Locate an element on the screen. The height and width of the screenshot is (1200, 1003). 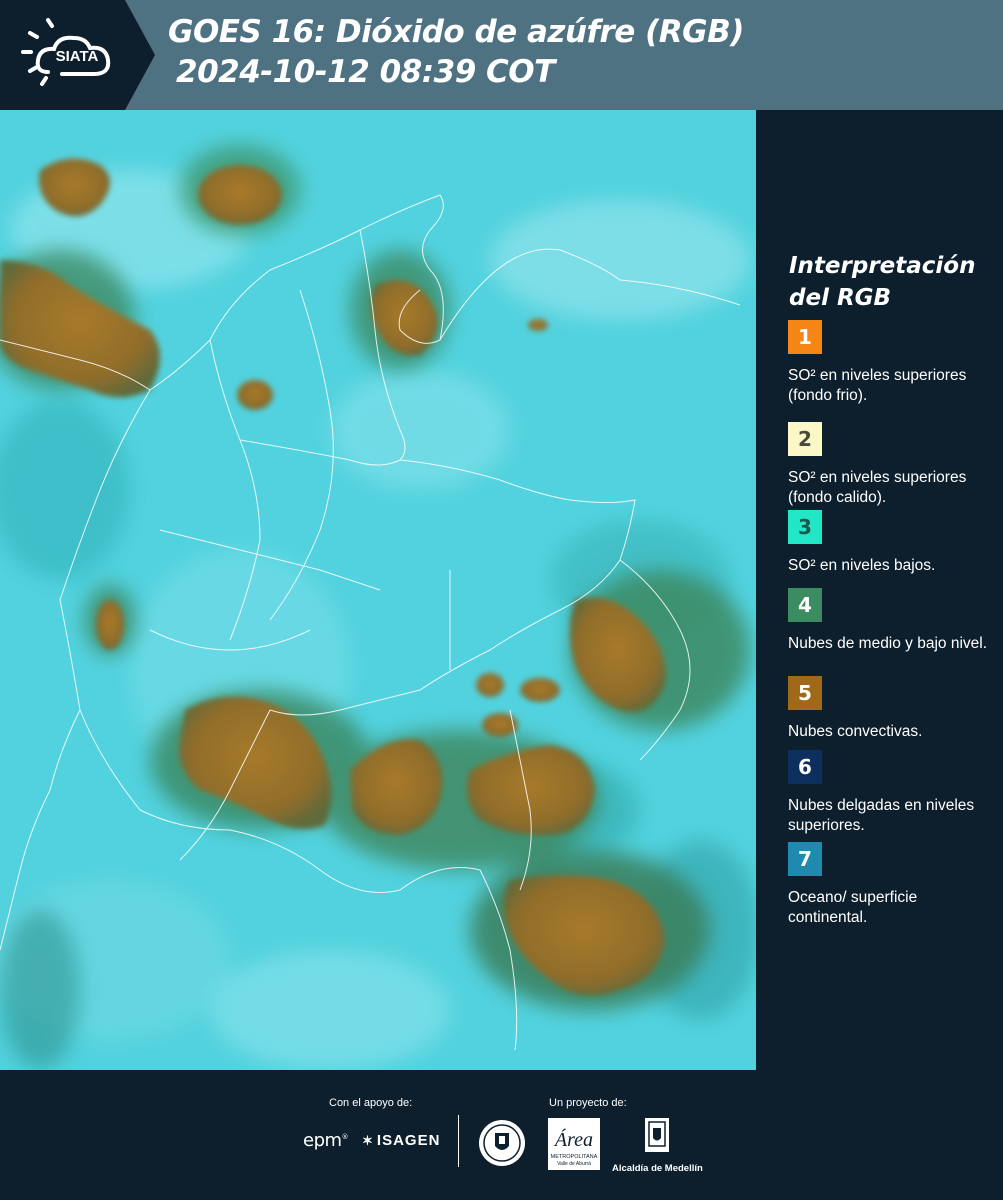
legend-item-6: 6 Nubes delgadas en niveles superiores. is located at coordinates (888, 793).